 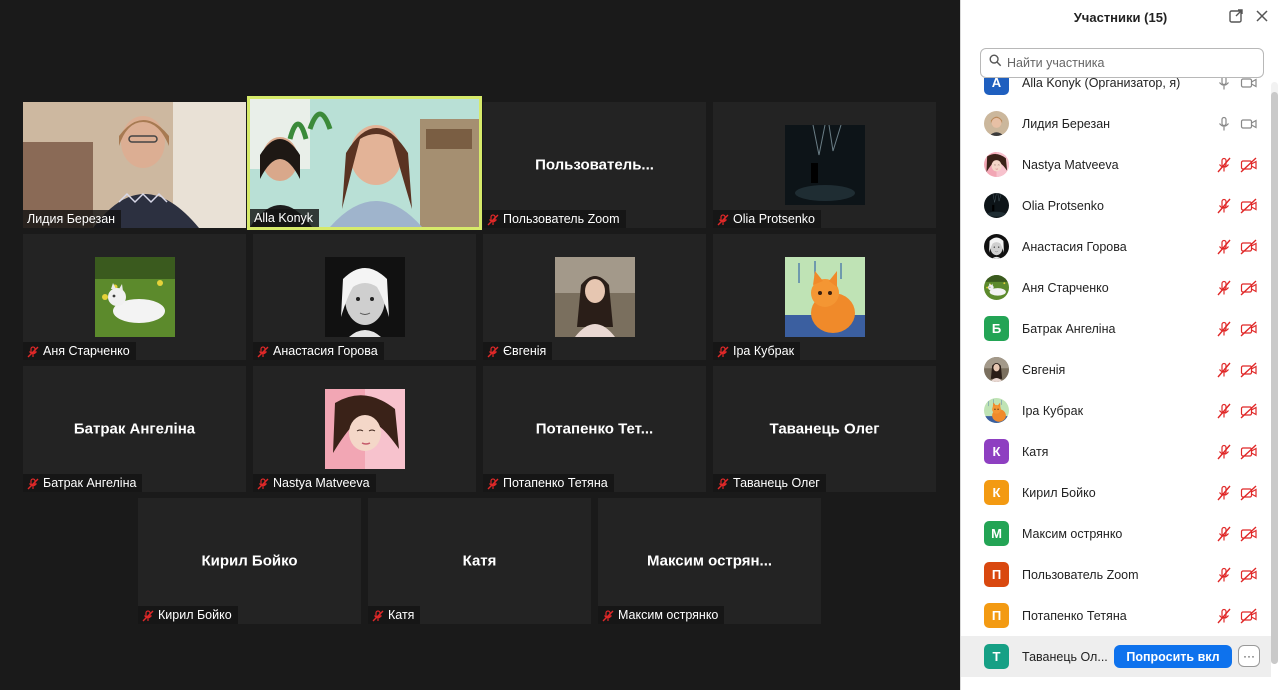 I want to click on ask-to-unmute-button: Попросить вкл, so click(x=1173, y=656).